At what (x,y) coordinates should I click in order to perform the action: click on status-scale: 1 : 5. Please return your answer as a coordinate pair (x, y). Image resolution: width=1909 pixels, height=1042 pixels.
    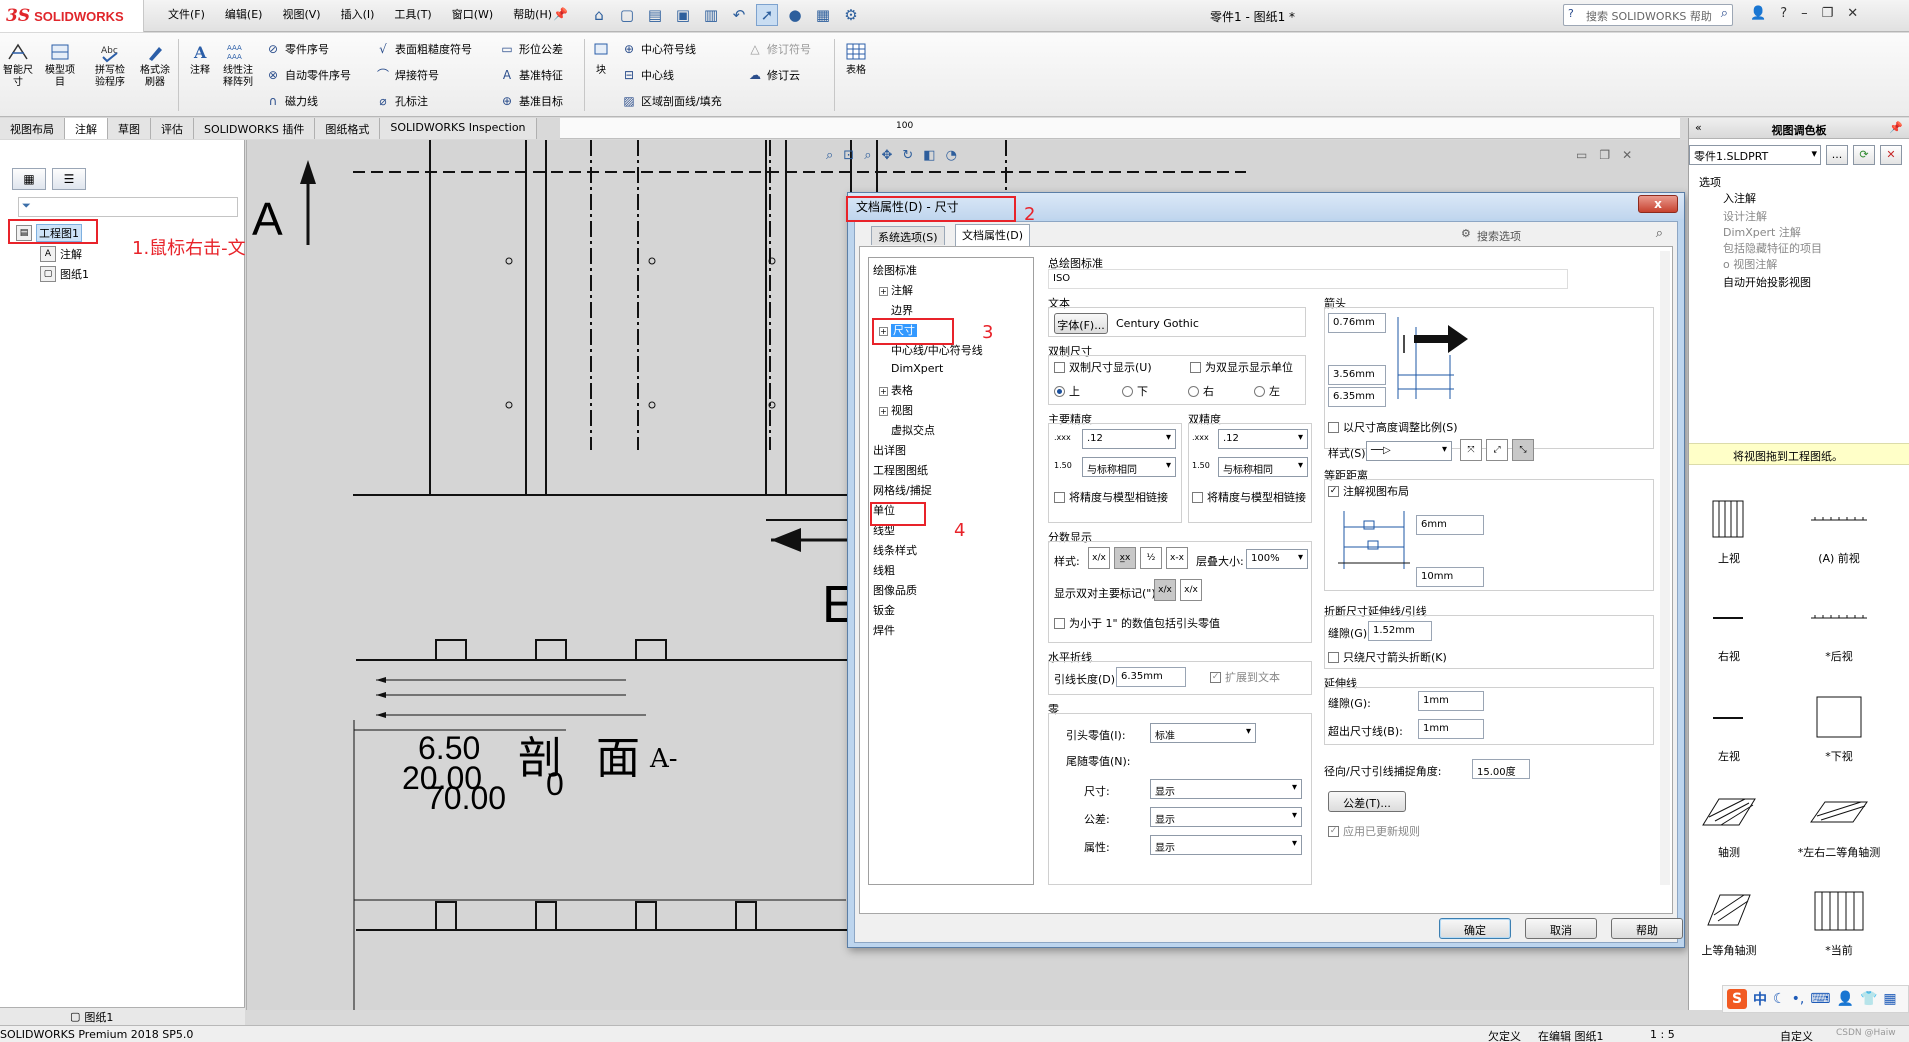
    Looking at the image, I should click on (1662, 1034).